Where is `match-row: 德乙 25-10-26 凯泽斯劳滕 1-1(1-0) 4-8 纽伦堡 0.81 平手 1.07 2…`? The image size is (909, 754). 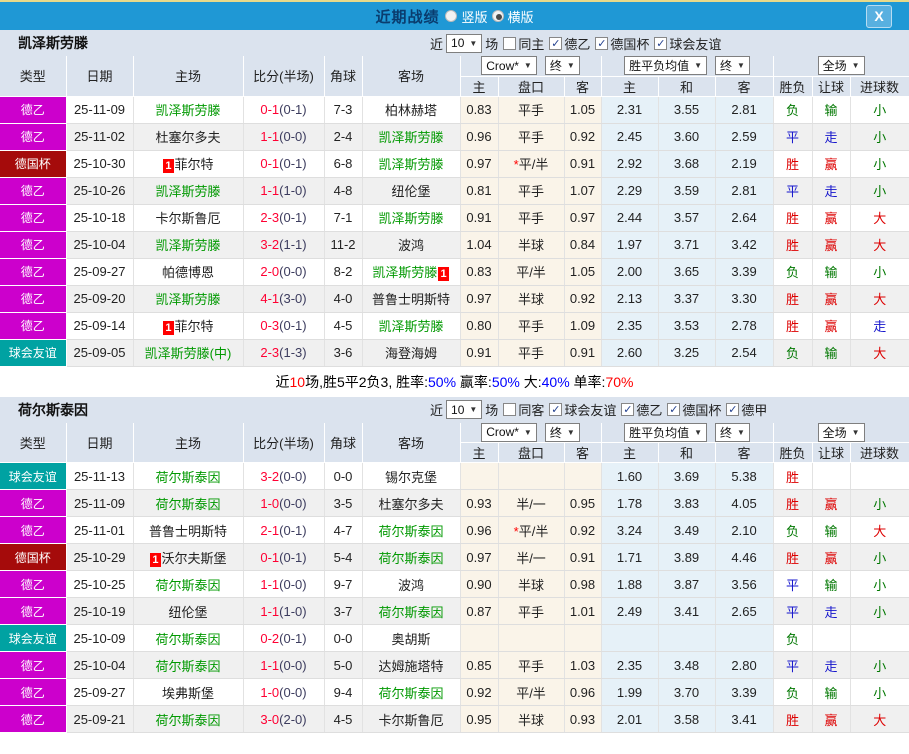 match-row: 德乙 25-10-26 凯泽斯劳滕 1-1(1-0) 4-8 纽伦堡 0.81 平手 1.07 2… is located at coordinates (454, 191).